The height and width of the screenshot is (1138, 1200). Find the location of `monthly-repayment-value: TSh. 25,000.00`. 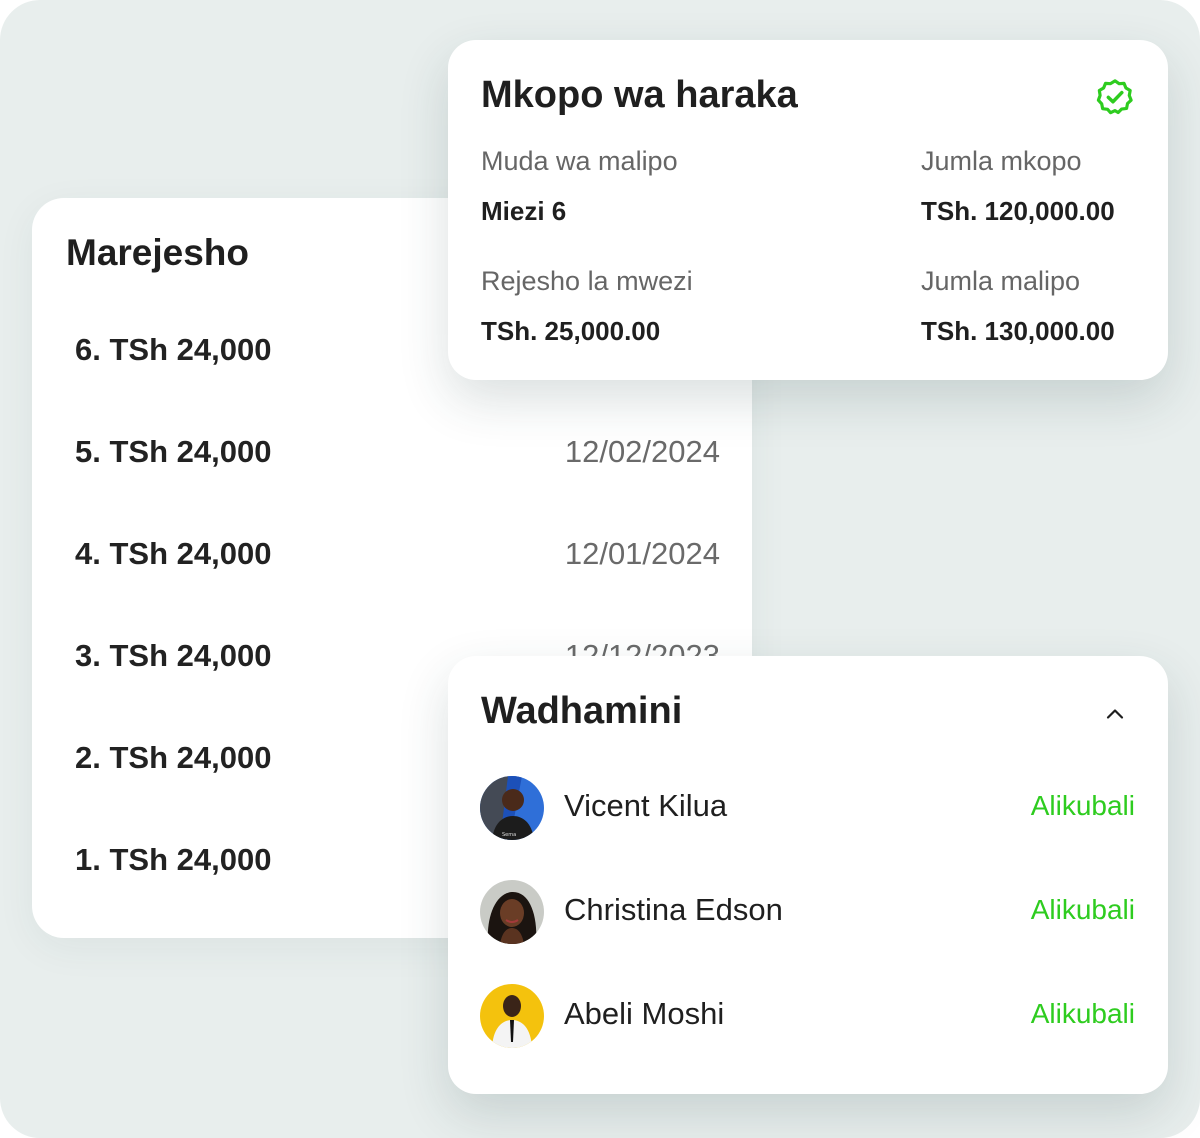

monthly-repayment-value: TSh. 25,000.00 is located at coordinates (571, 331).